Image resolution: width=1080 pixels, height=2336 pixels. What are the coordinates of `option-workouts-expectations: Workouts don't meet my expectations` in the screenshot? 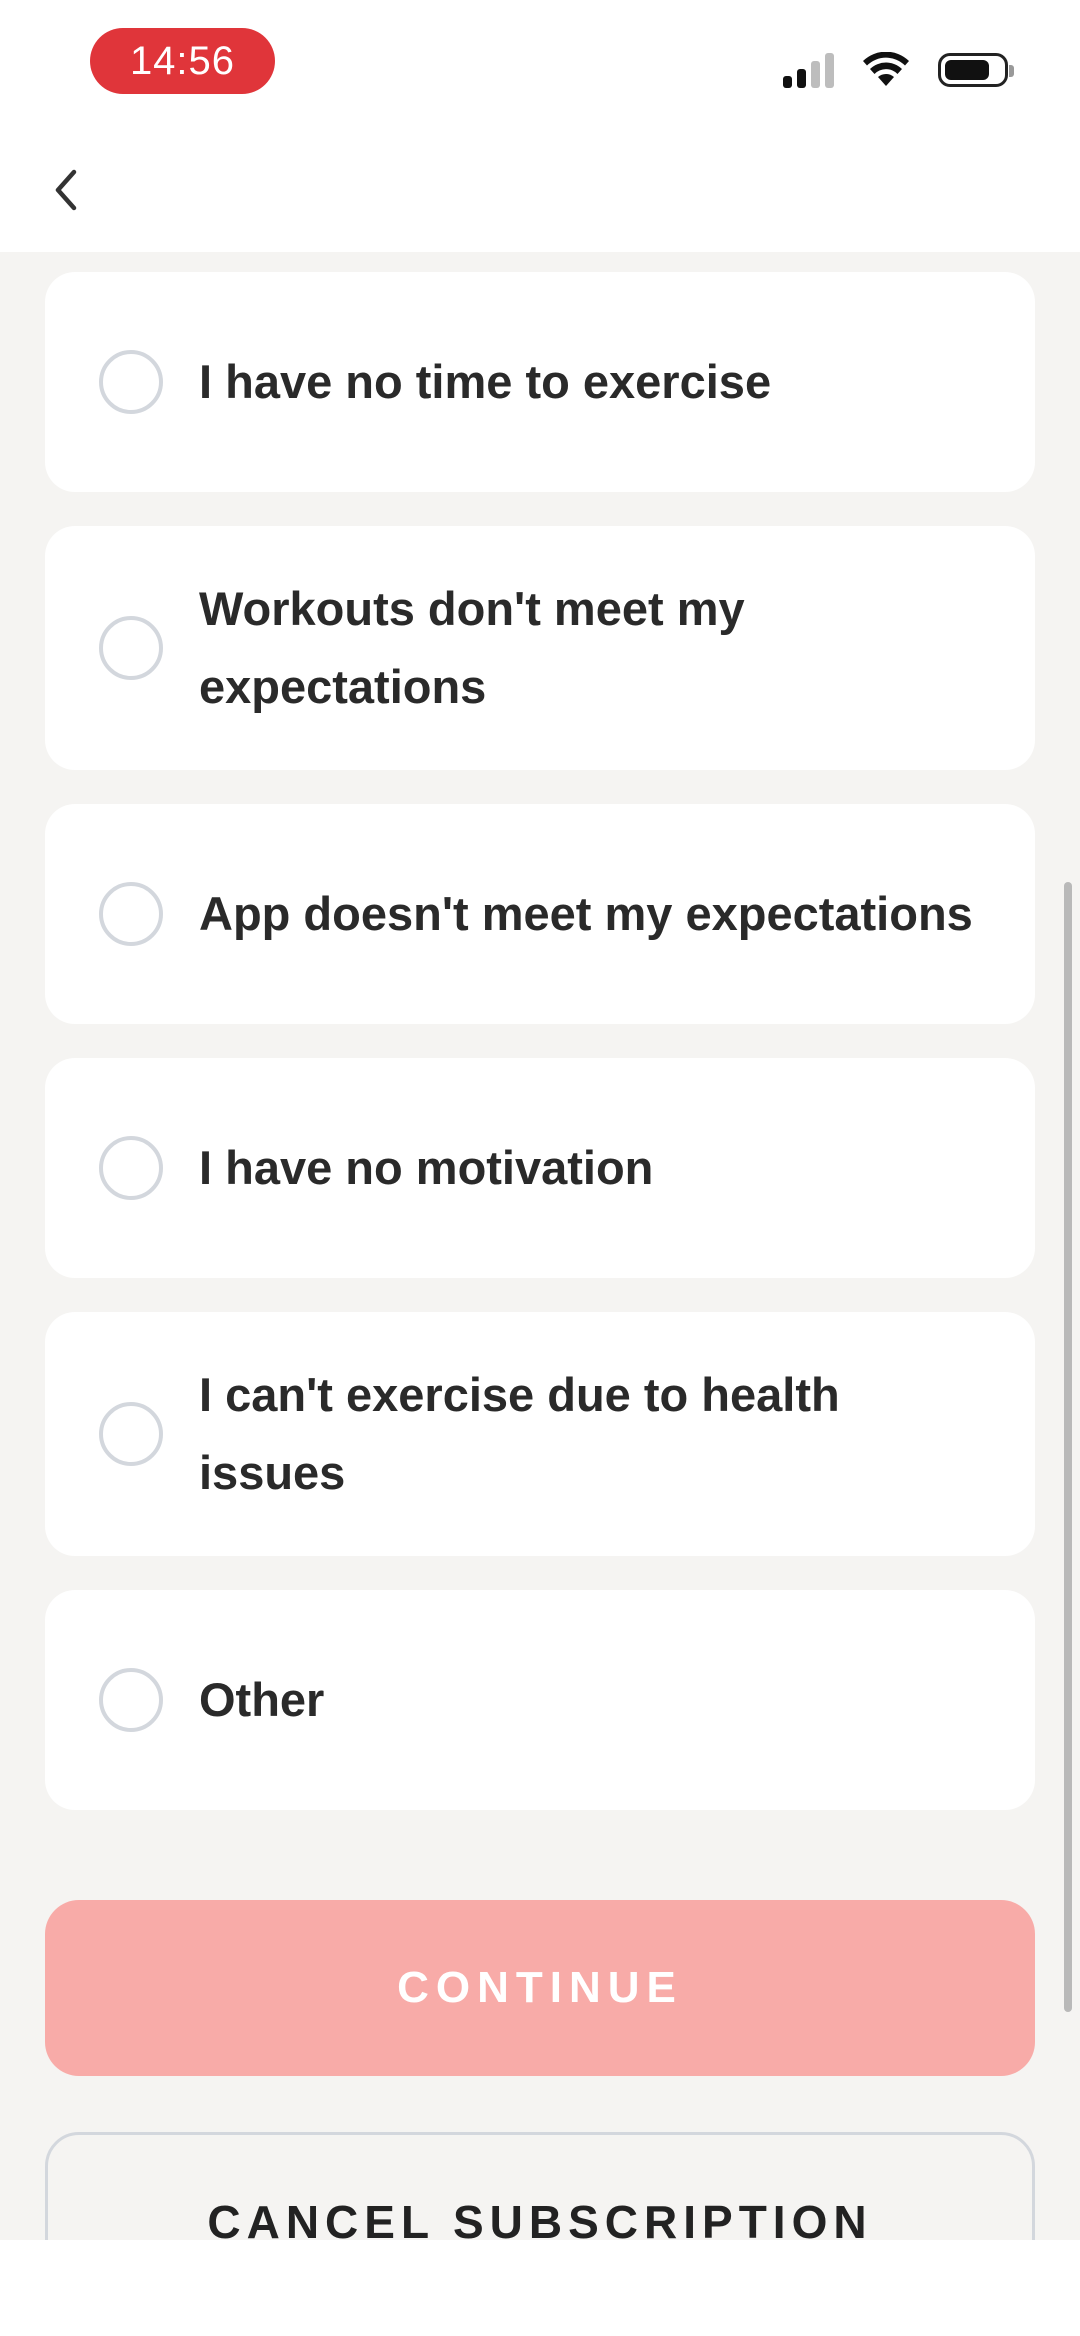 It's located at (540, 648).